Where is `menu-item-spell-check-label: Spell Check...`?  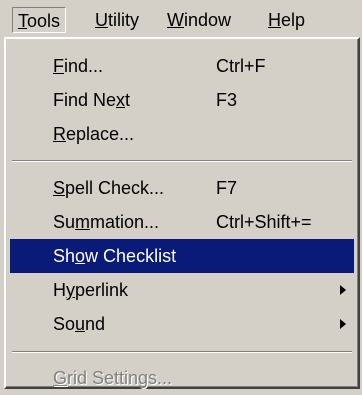 menu-item-spell-check-label: Spell Check... is located at coordinates (109, 188).